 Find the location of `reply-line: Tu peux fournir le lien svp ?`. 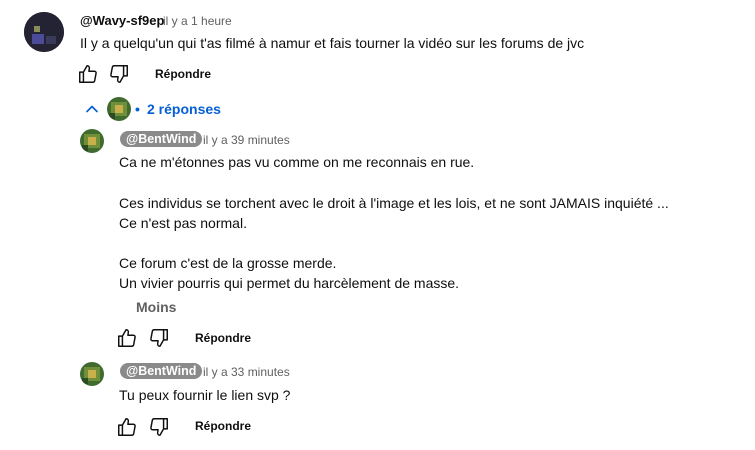

reply-line: Tu peux fournir le lien svp ? is located at coordinates (205, 395).